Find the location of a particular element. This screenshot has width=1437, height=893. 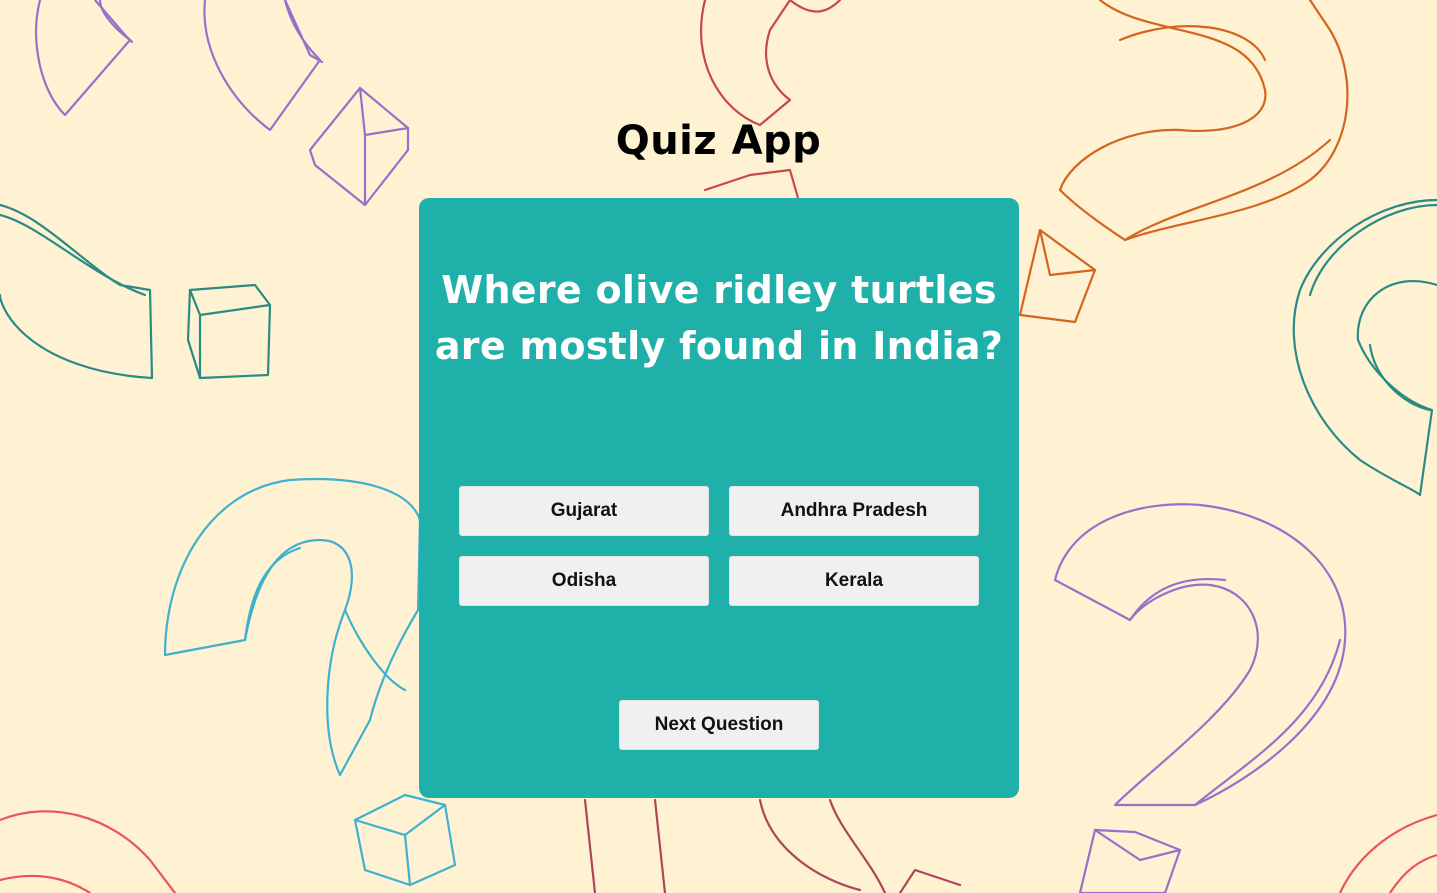

answer-option-kerala: Kerala is located at coordinates (854, 581).